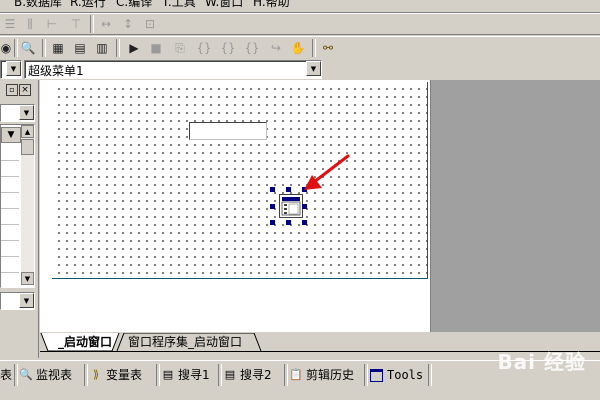  Describe the element at coordinates (276, 48) in the screenshot. I see `step-out-icon: ↪` at that location.